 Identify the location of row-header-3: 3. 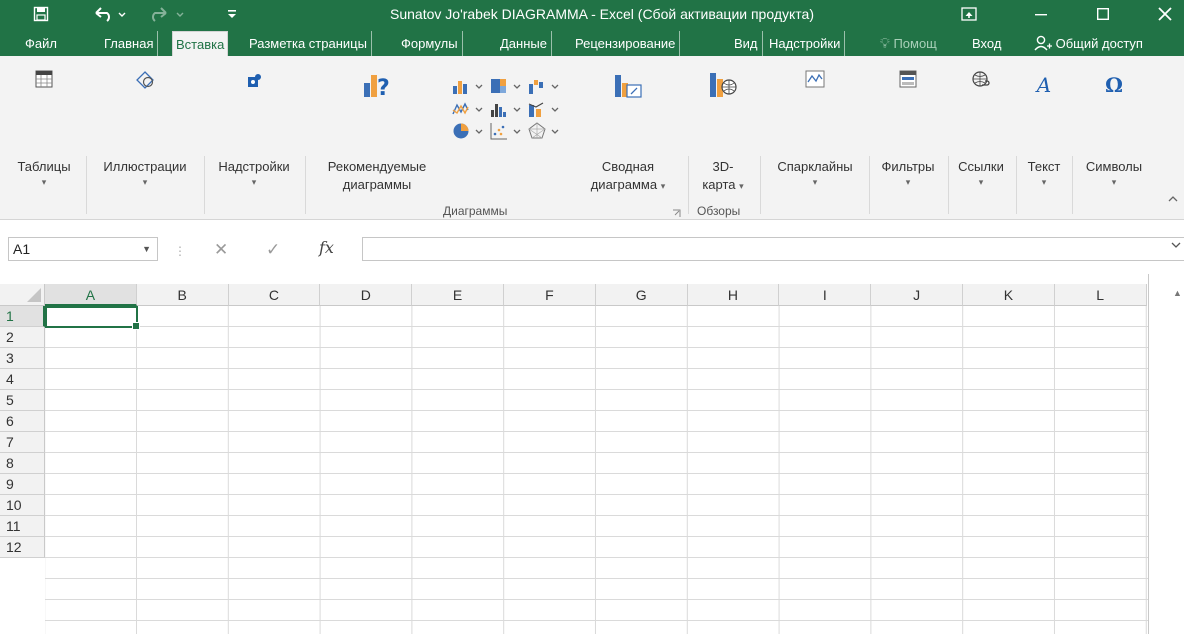
(22, 358).